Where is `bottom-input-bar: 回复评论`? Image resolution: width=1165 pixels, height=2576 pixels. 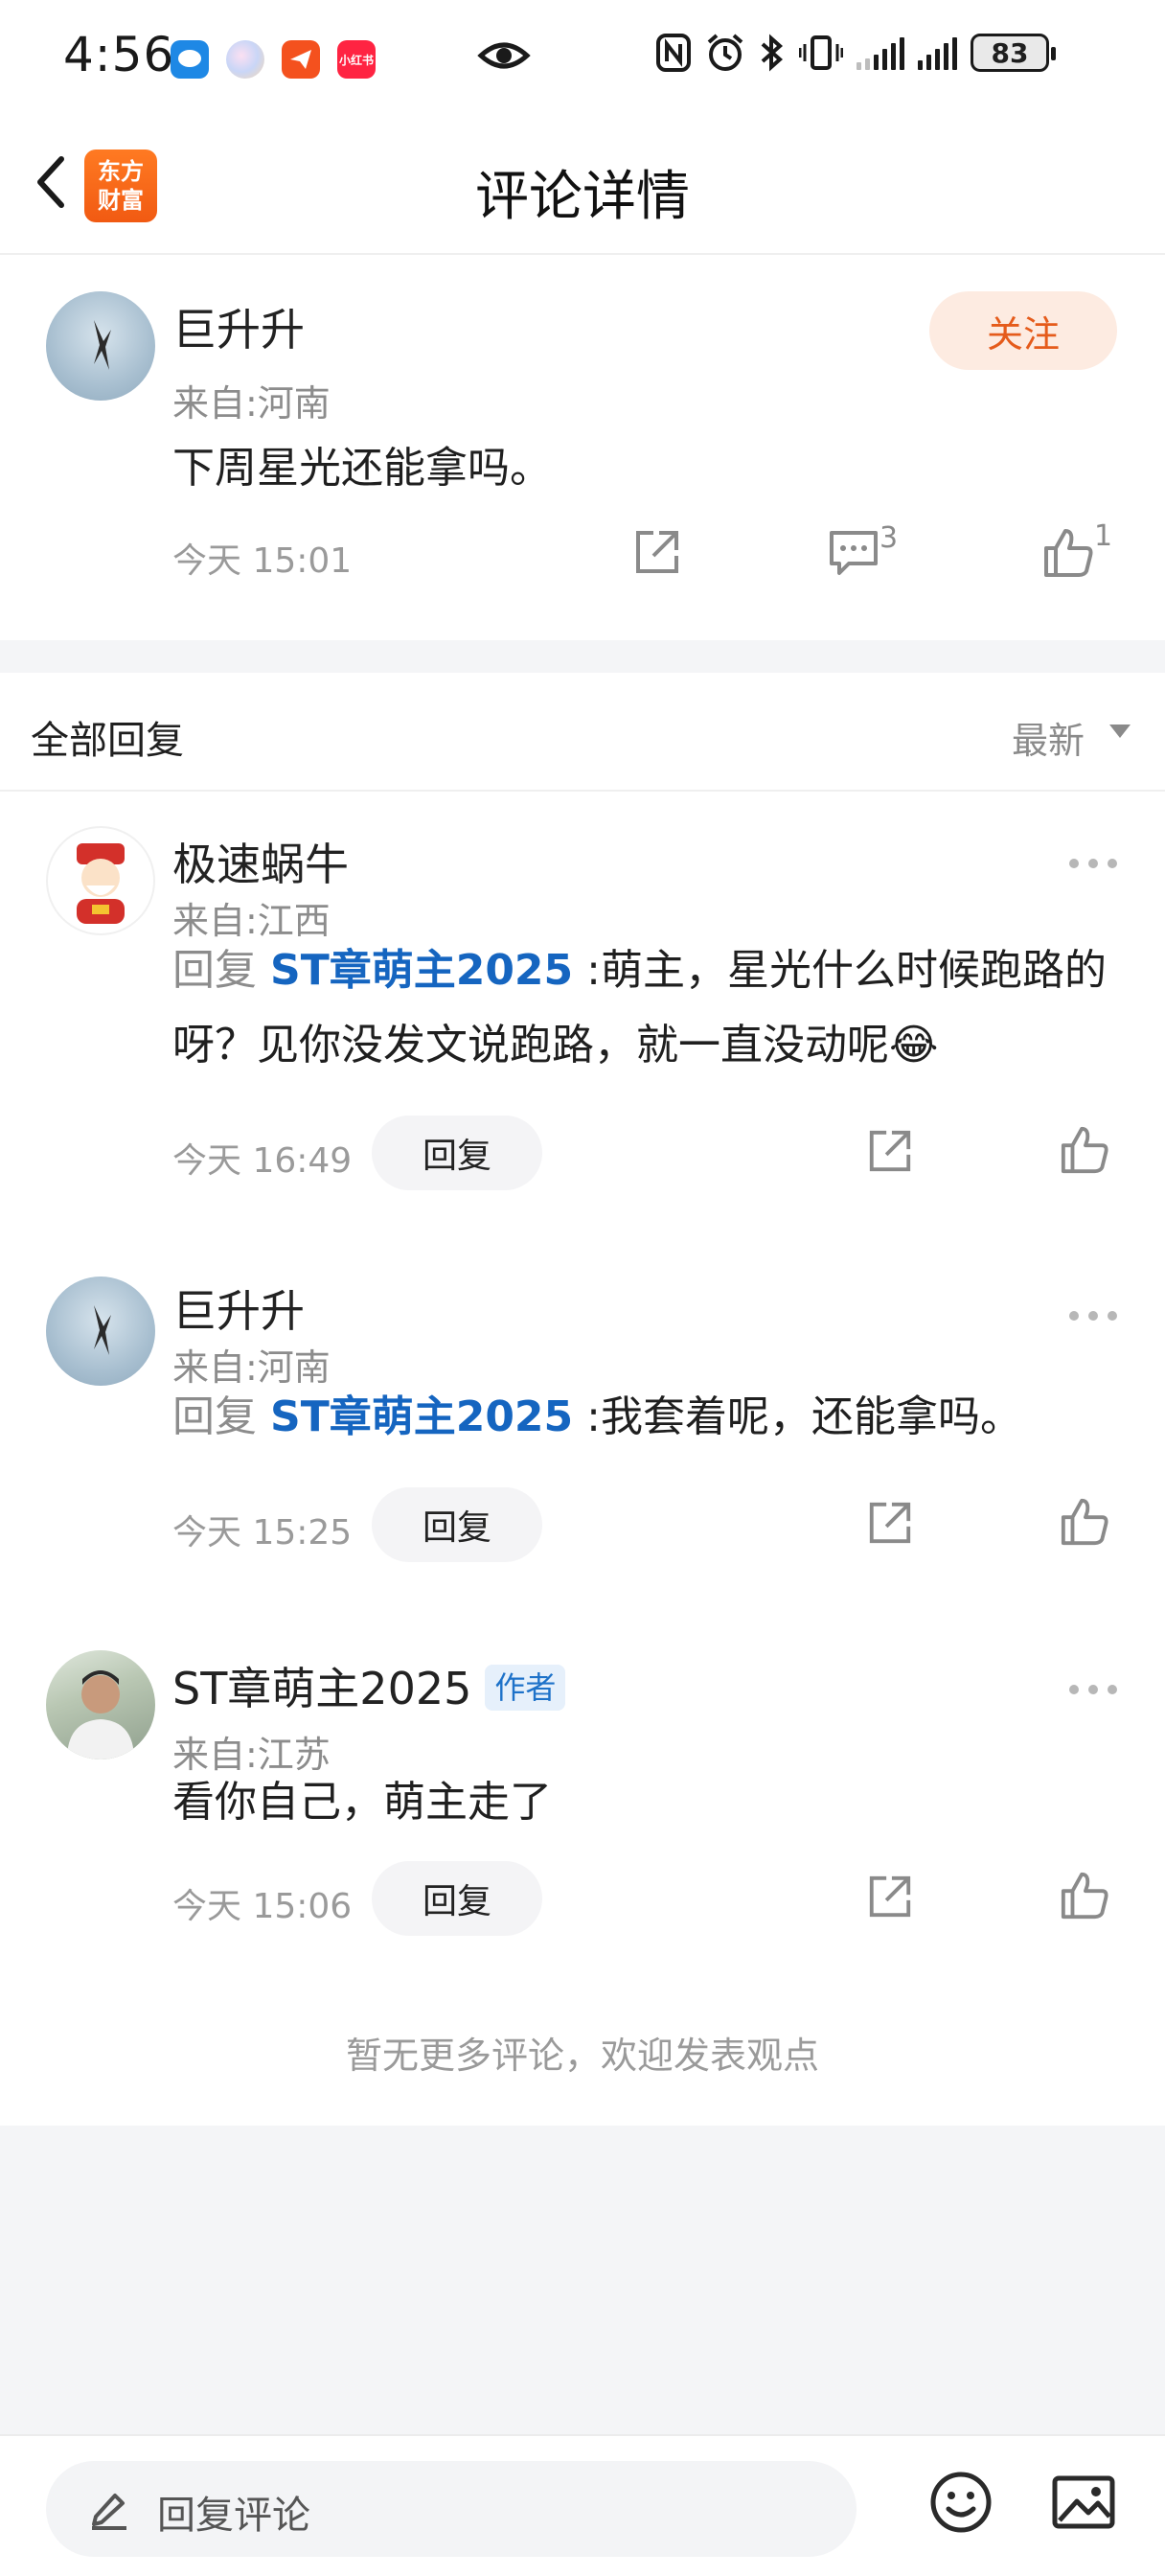 bottom-input-bar: 回复评论 is located at coordinates (582, 2505).